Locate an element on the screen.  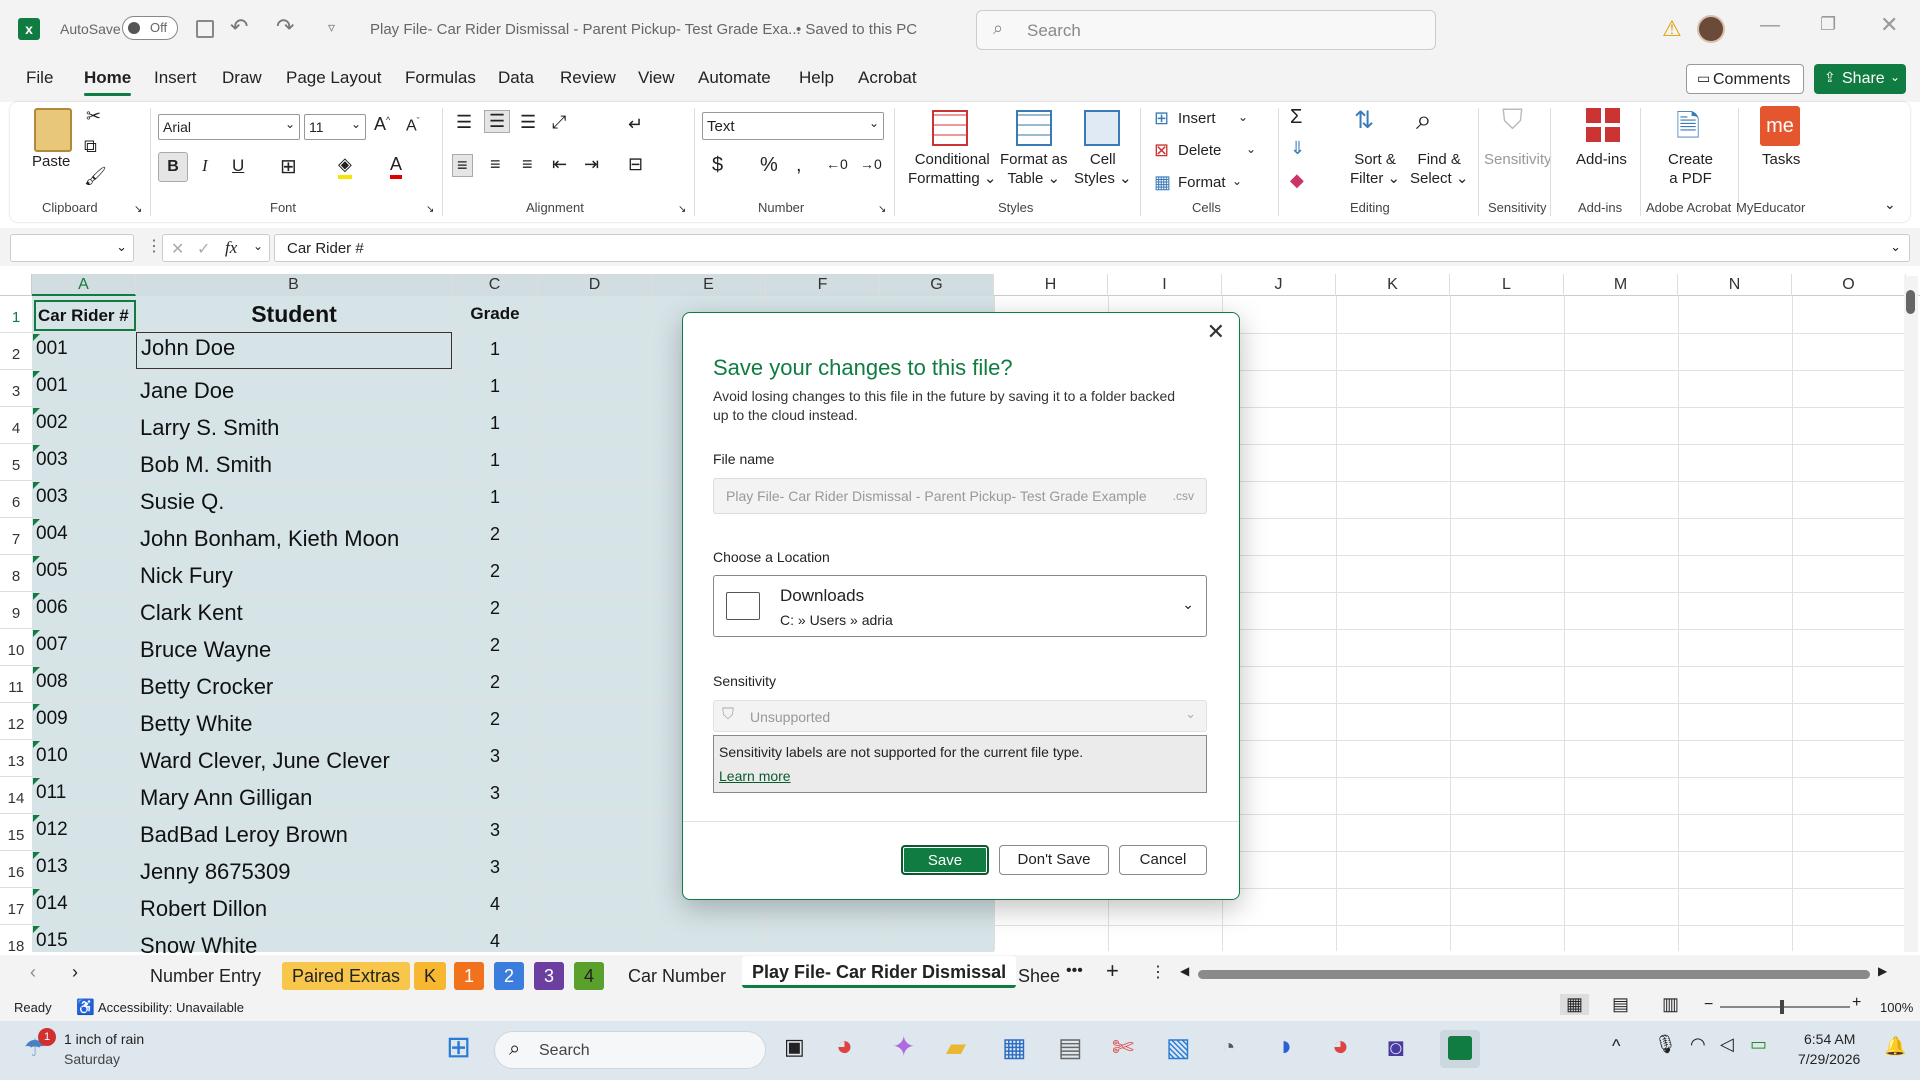
volume-icon: ◁ is located at coordinates (1727, 1044).